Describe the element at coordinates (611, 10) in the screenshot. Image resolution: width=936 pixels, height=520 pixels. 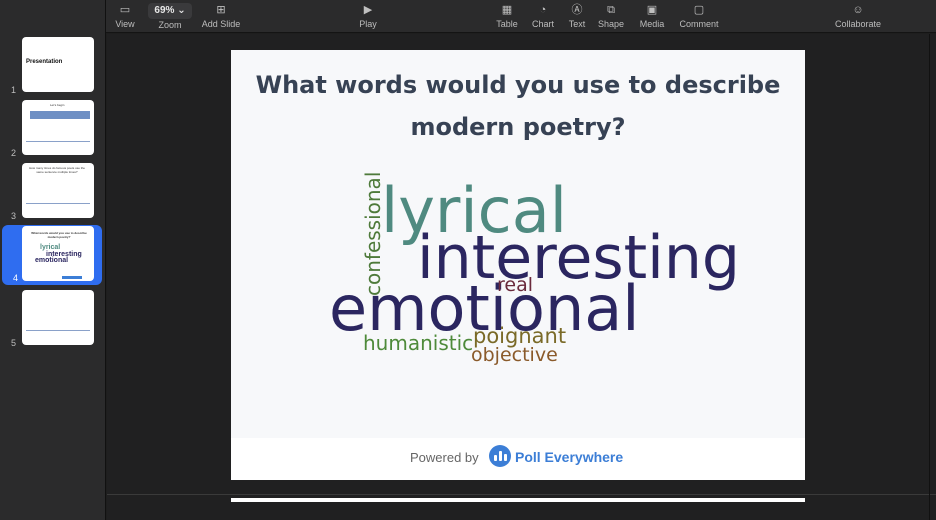
I see `shape-icon: ⧉` at that location.